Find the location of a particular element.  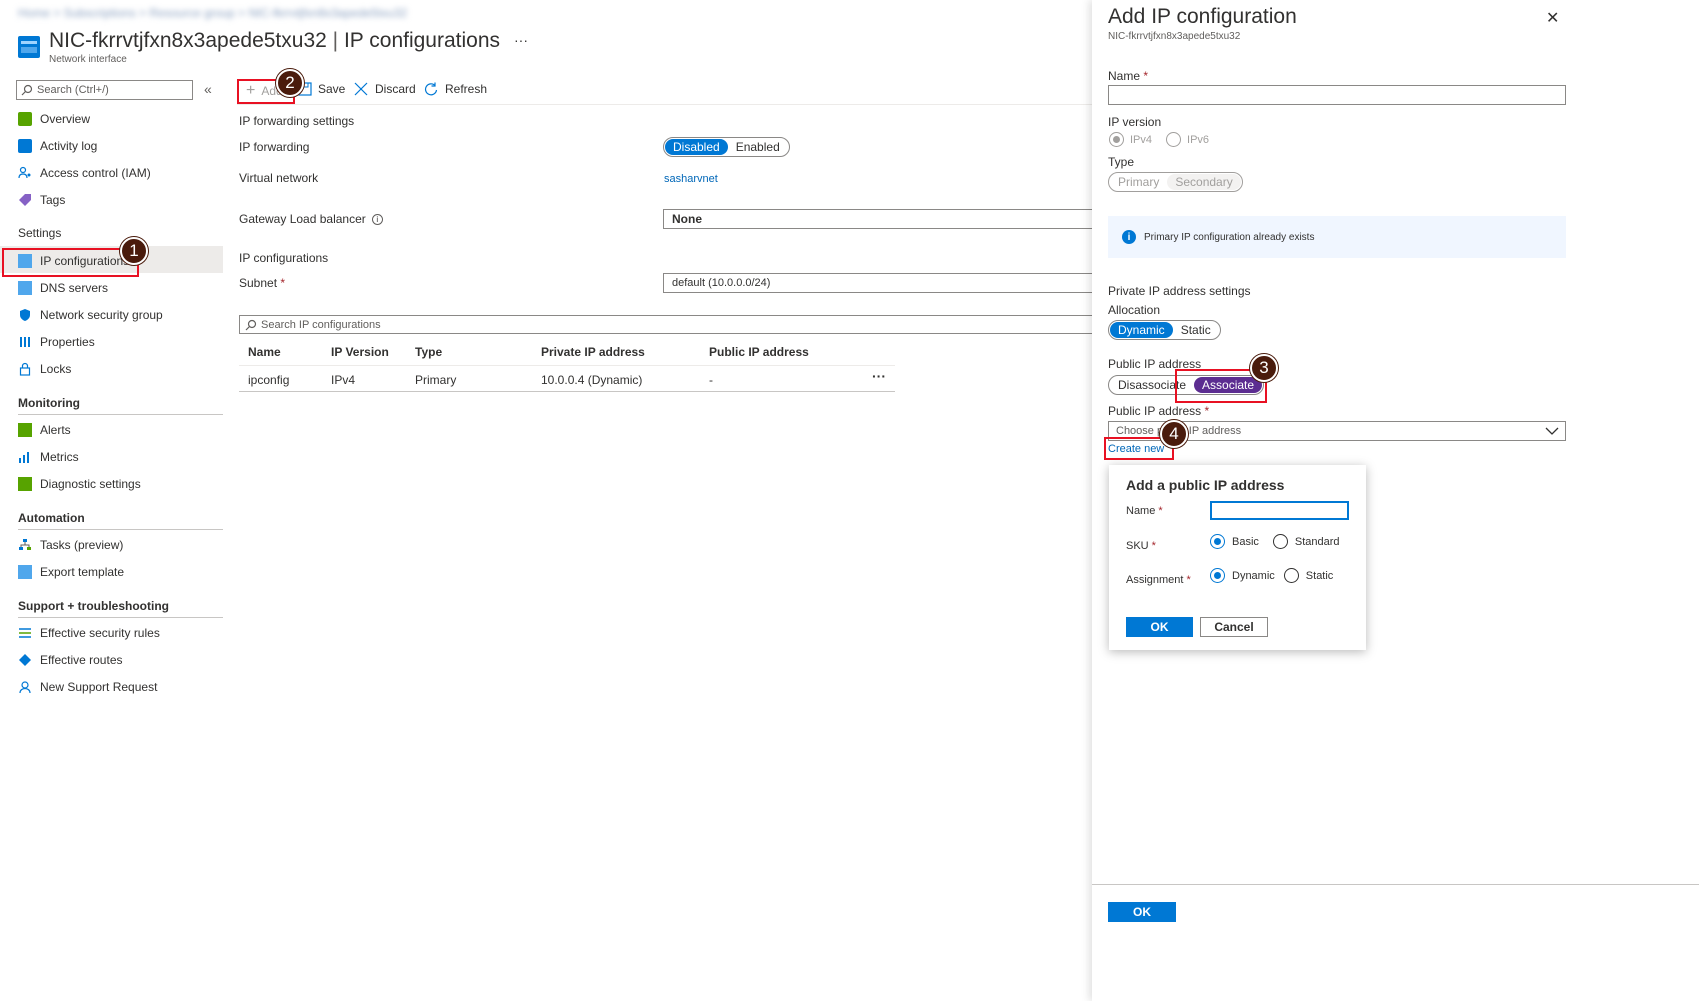

allocation-toggle: Dynamic Static is located at coordinates (1164, 330).